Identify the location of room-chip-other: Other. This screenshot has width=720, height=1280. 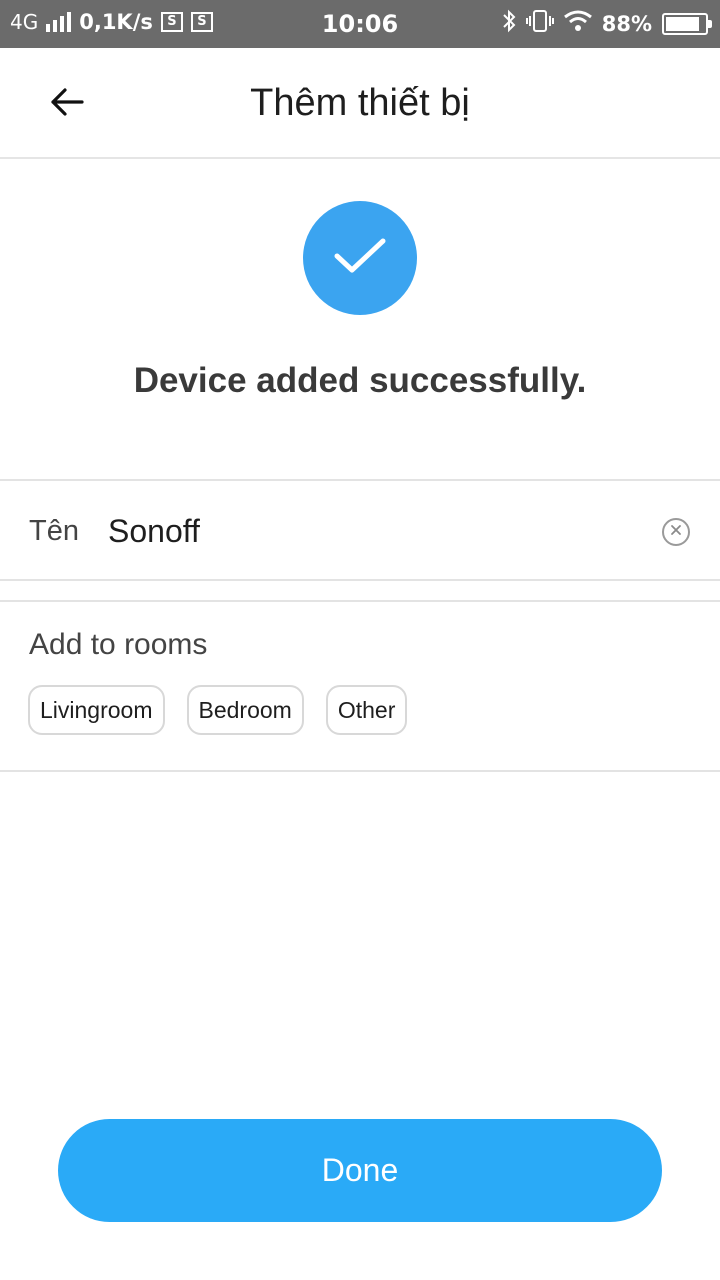
(366, 710).